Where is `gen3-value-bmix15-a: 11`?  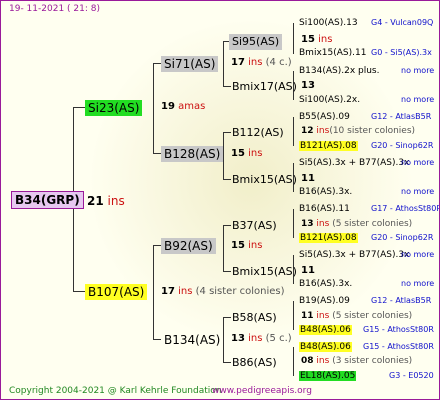
gen3-value-bmix15-a: 11 is located at coordinates (308, 178).